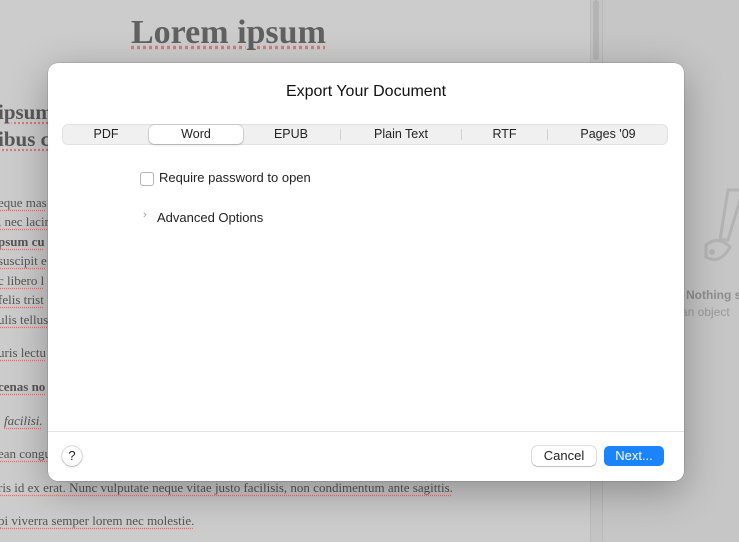  What do you see at coordinates (291, 134) in the screenshot?
I see `tab-epub: EPUB` at bounding box center [291, 134].